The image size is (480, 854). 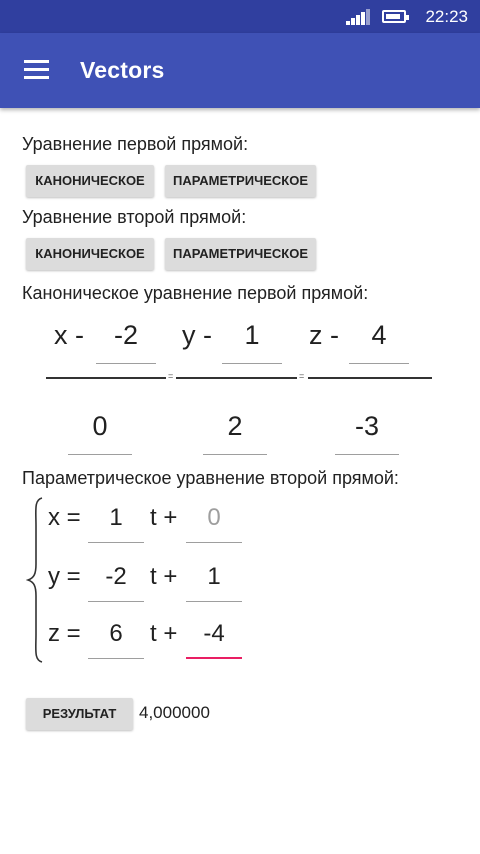 What do you see at coordinates (252, 363) in the screenshot?
I see `y0-underline` at bounding box center [252, 363].